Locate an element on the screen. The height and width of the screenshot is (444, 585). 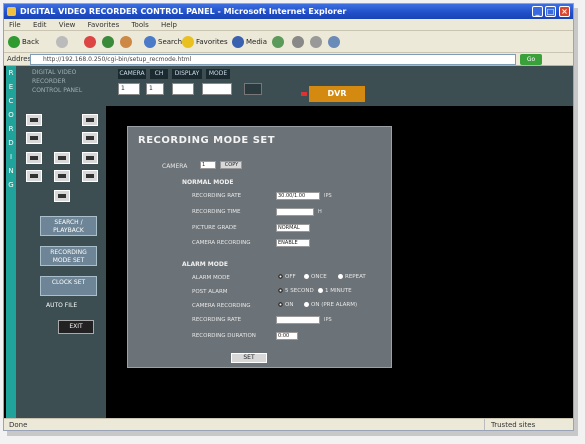
forward-button is located at coordinates (63, 42).